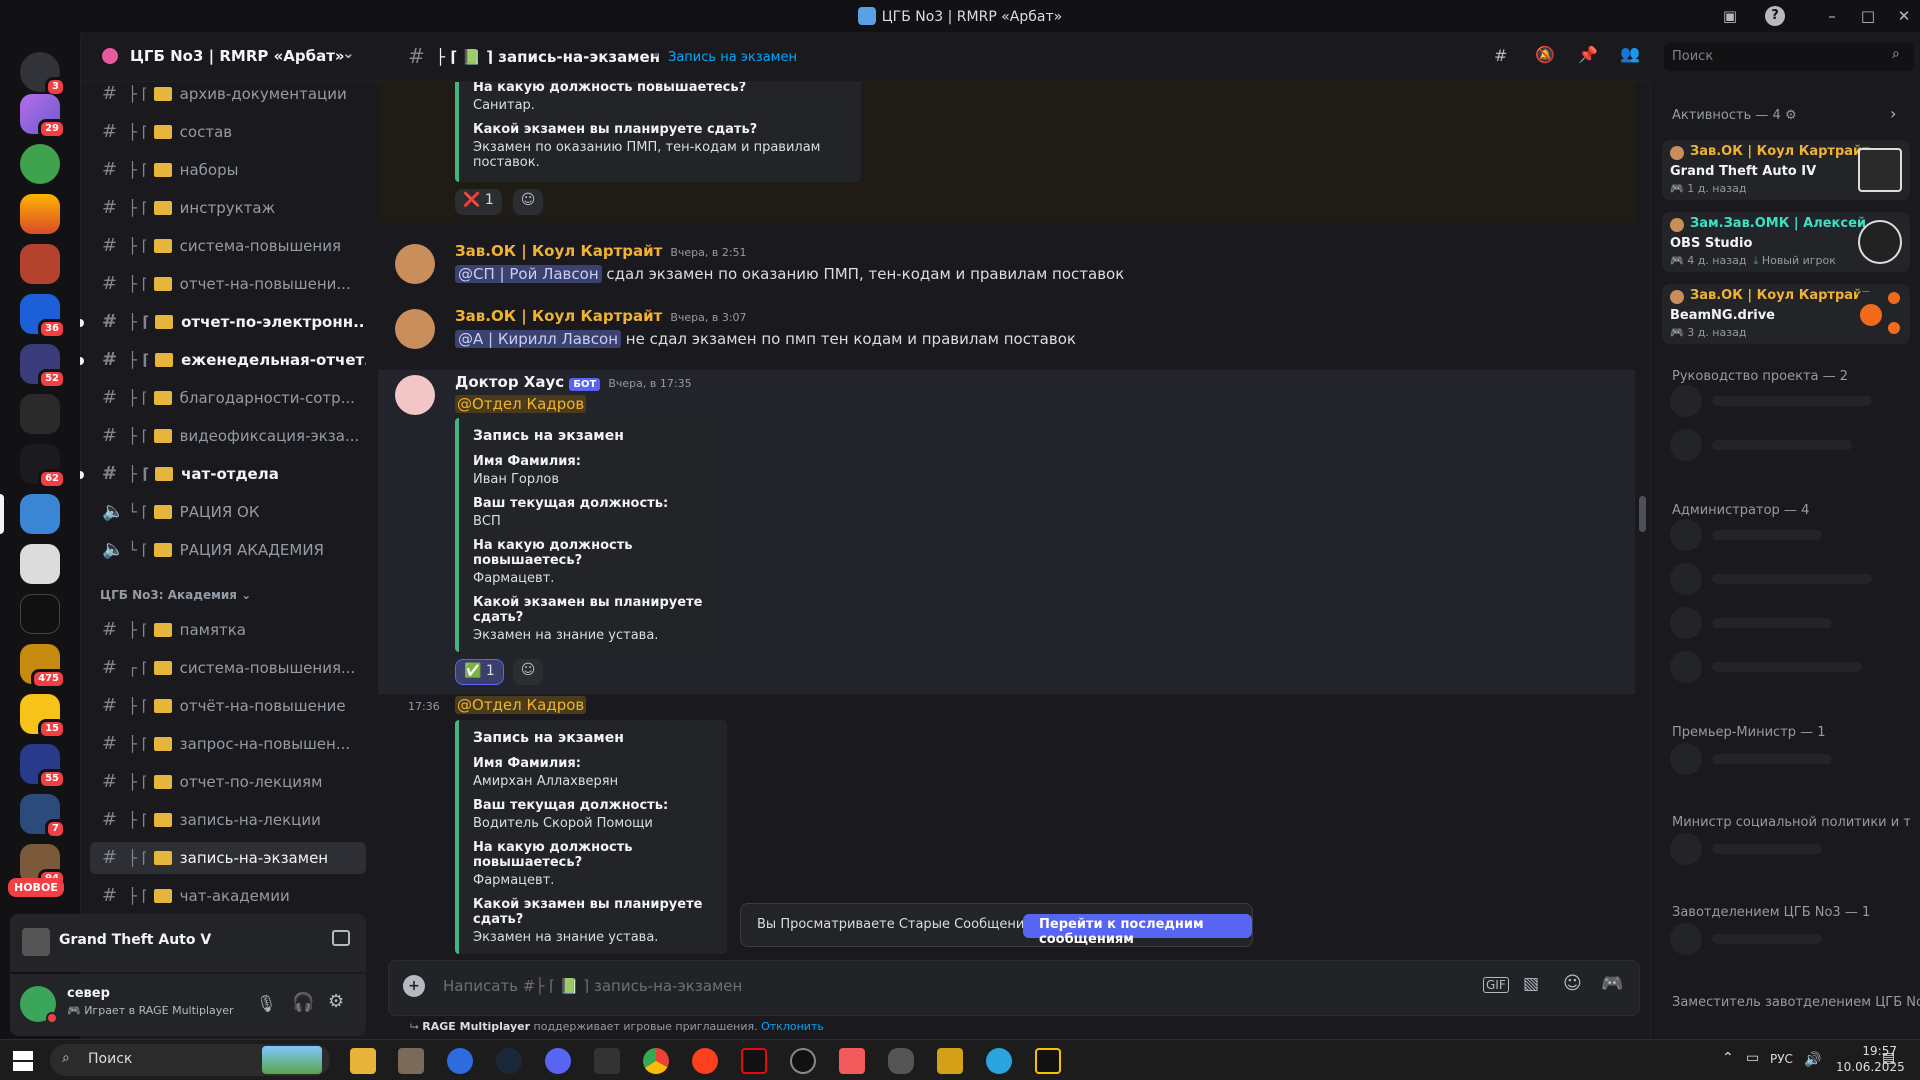 This screenshot has height=1080, width=1920. I want to click on microphone-icon: 🎙, so click(266, 1003).